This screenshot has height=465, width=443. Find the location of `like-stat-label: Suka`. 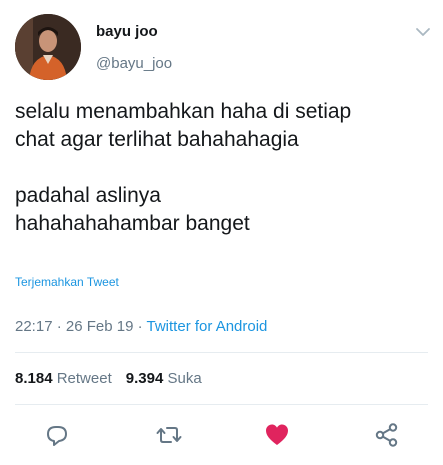

like-stat-label: Suka is located at coordinates (184, 378).